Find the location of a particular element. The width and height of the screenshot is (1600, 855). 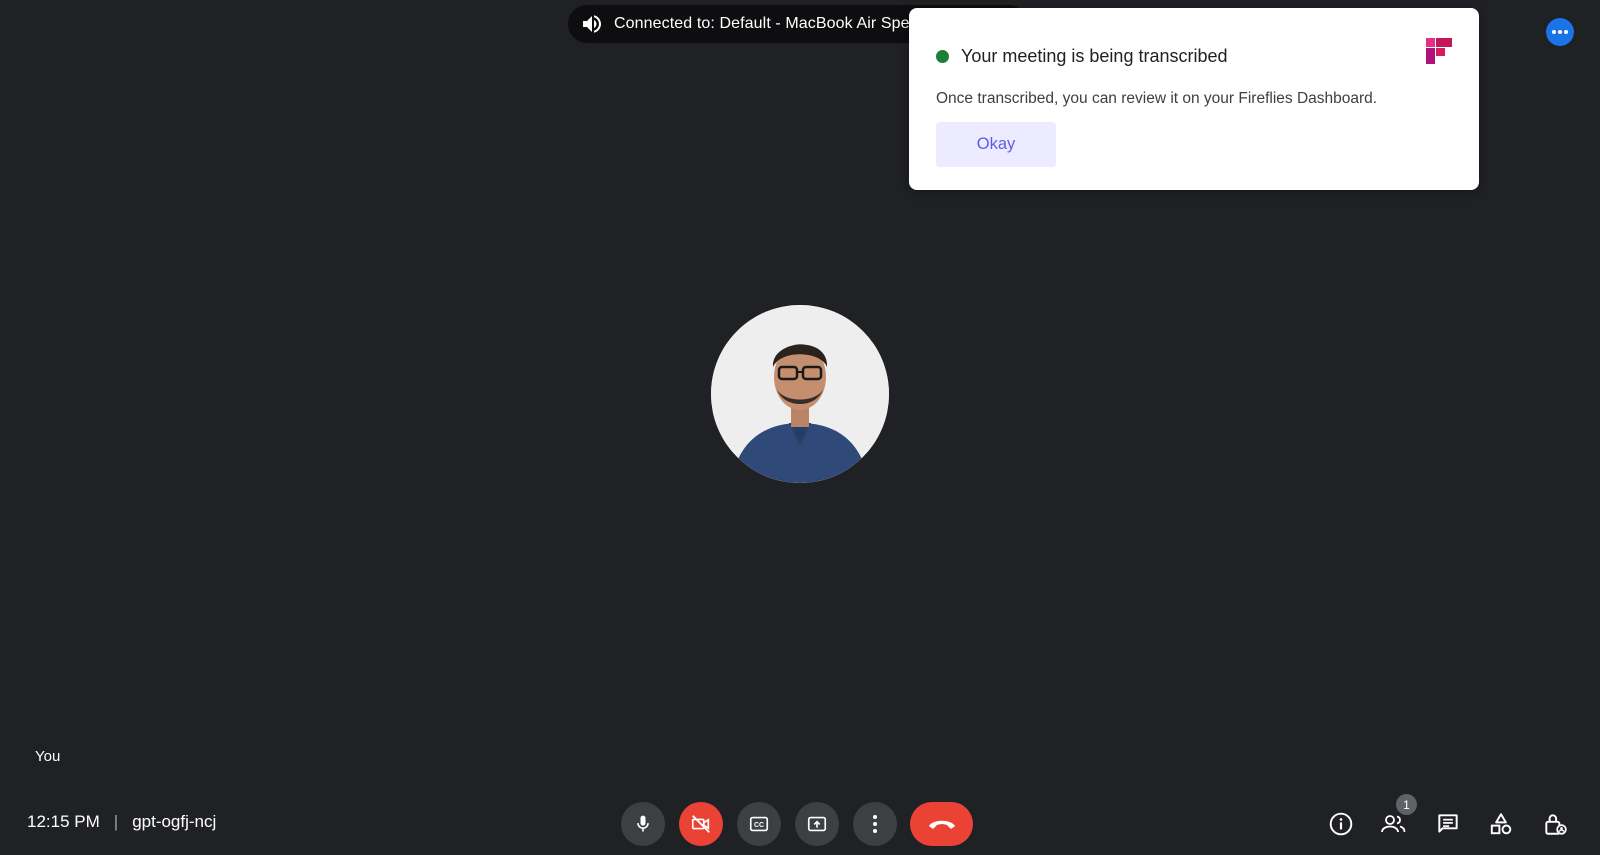

end-call-button is located at coordinates (941, 824).